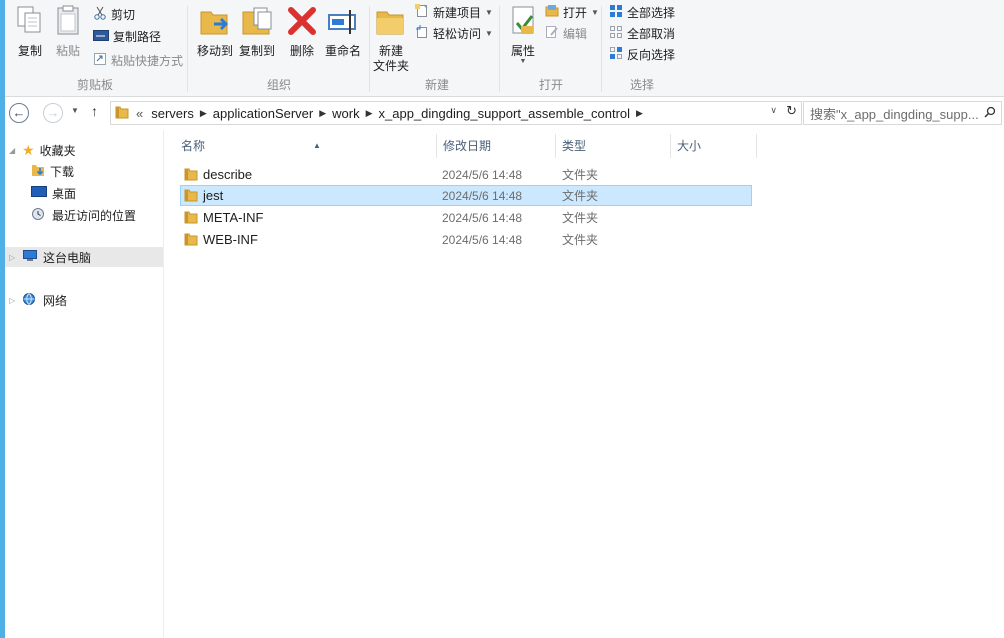 This screenshot has width=1004, height=638. I want to click on file-row-selected: jest 2024/5/6 14:48 文件夹, so click(466, 195).